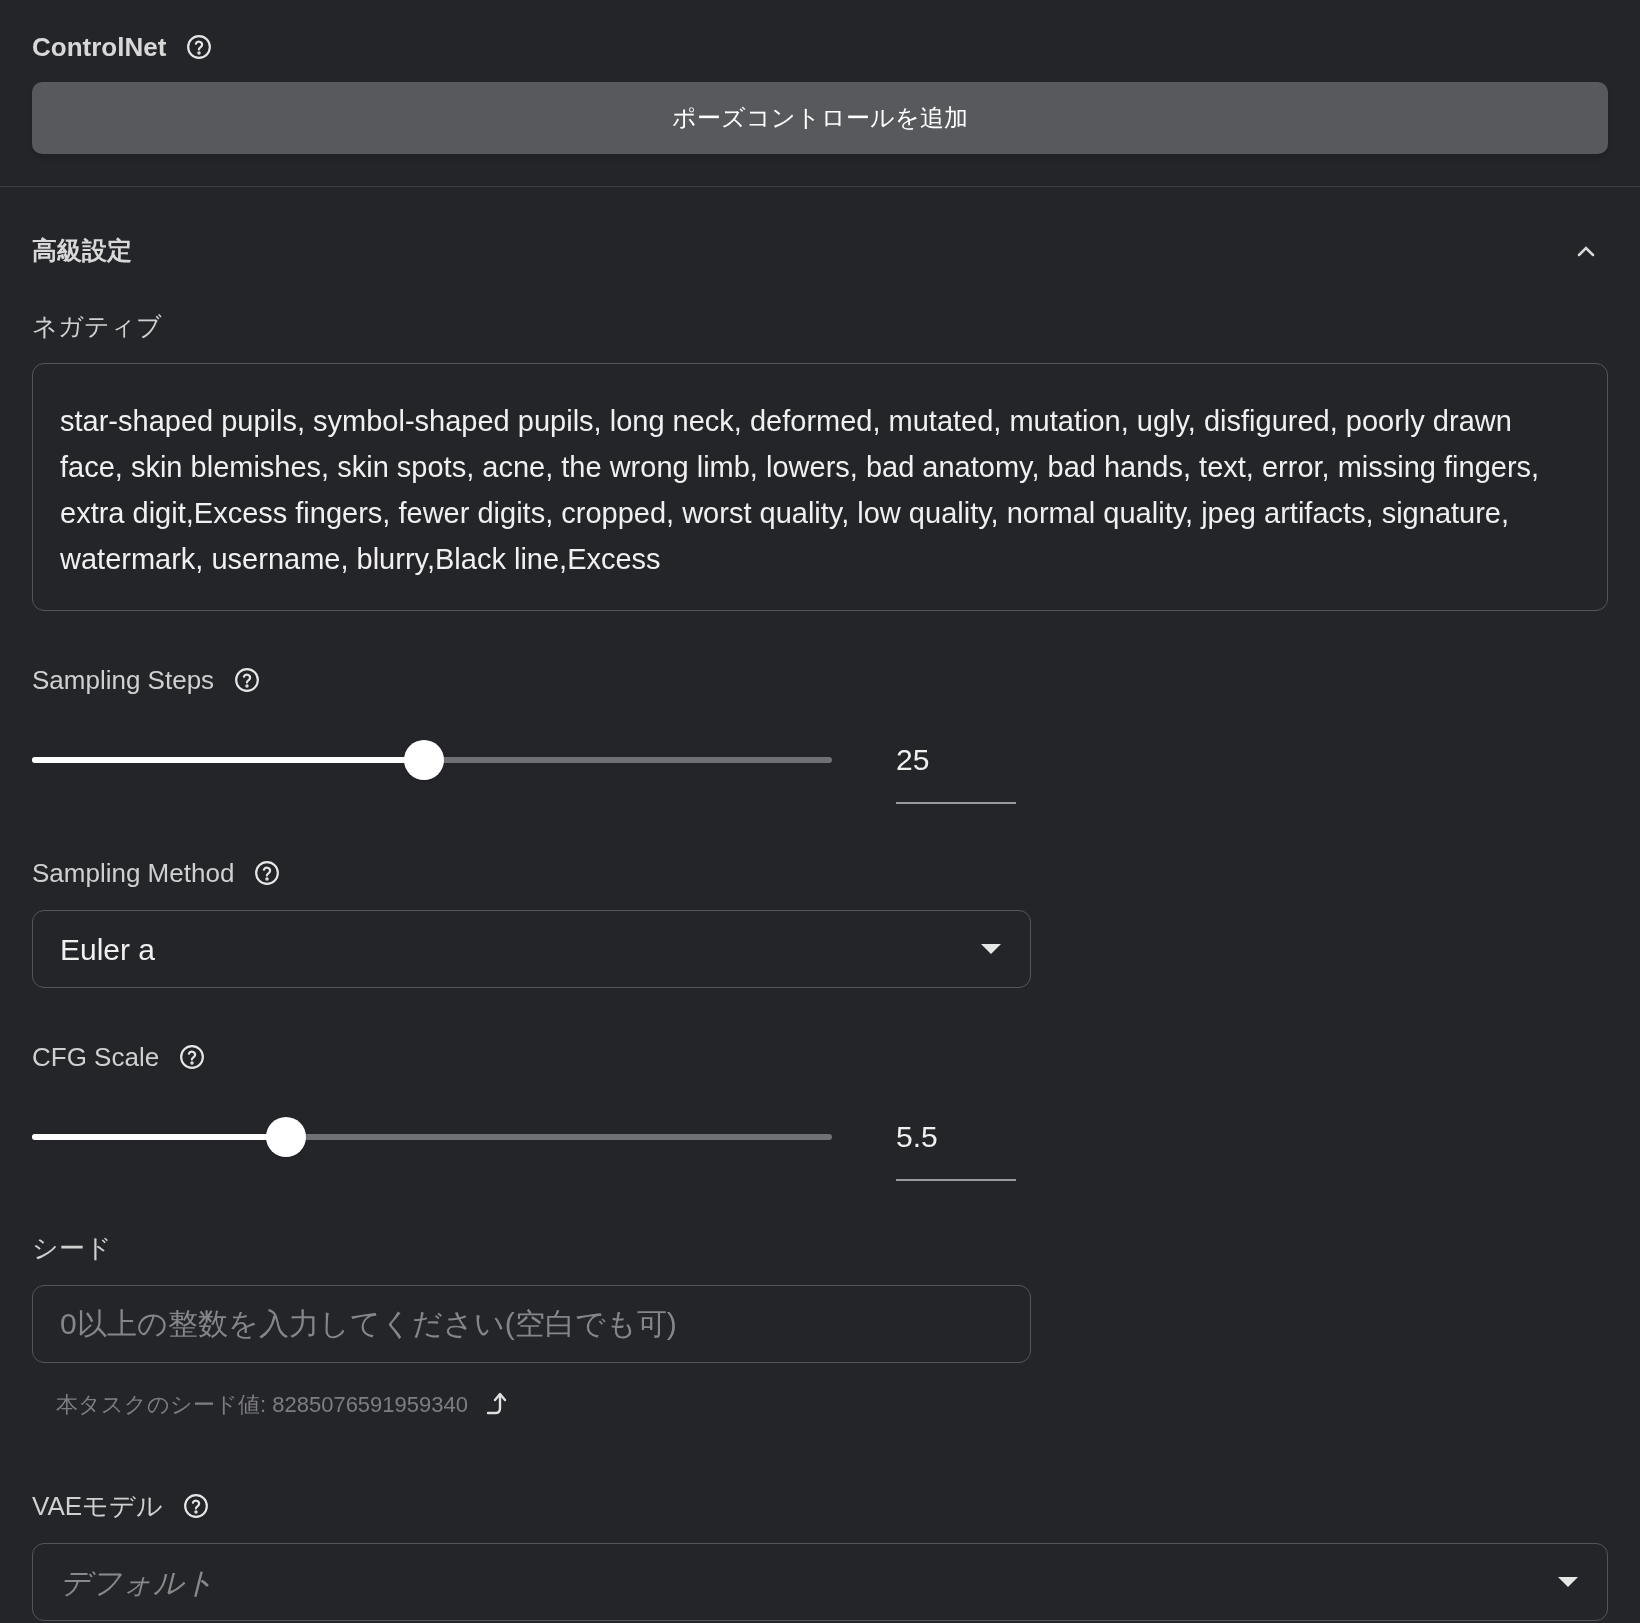 The height and width of the screenshot is (1623, 1640). What do you see at coordinates (99, 47) in the screenshot?
I see `section-title: ControlNet` at bounding box center [99, 47].